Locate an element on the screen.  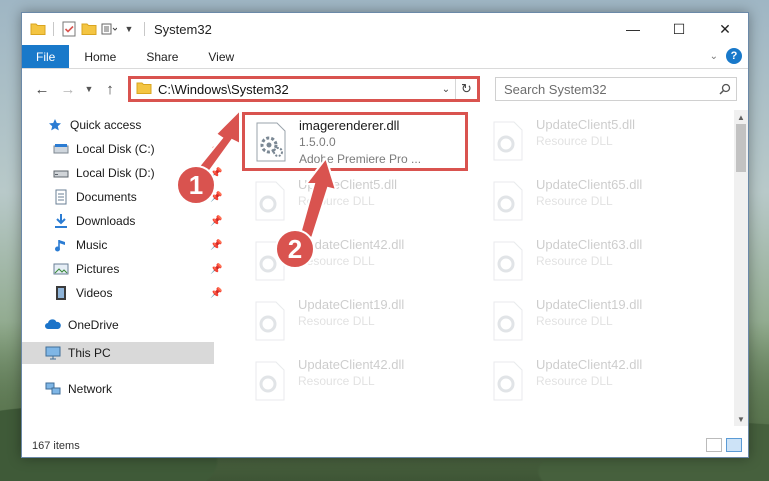
step-2-badge: 2 is located at coordinates (295, 249).